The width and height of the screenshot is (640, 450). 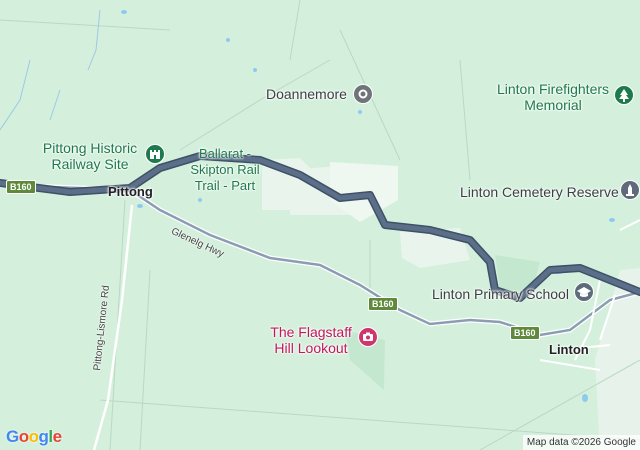 I want to click on label-line: Railway Site, so click(x=90, y=164).